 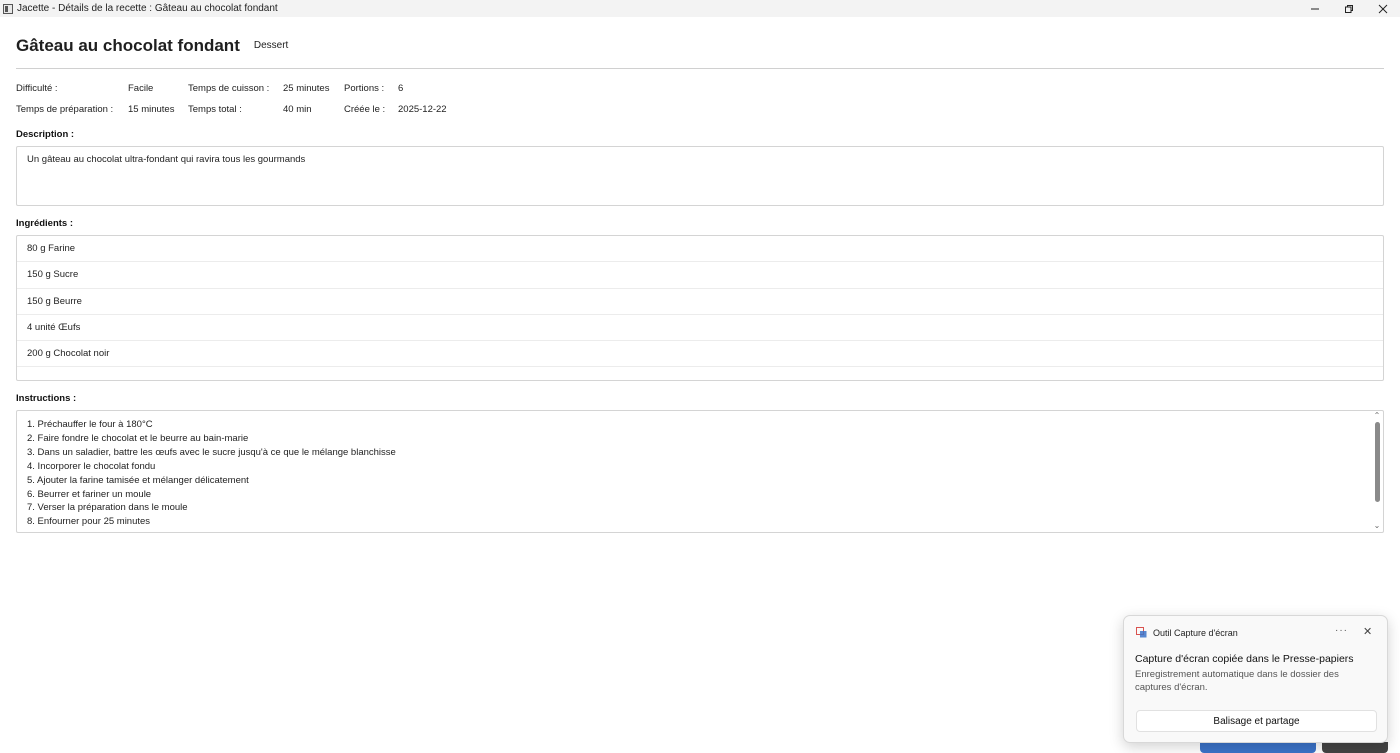 I want to click on minimize-icon, so click(x=1315, y=8).